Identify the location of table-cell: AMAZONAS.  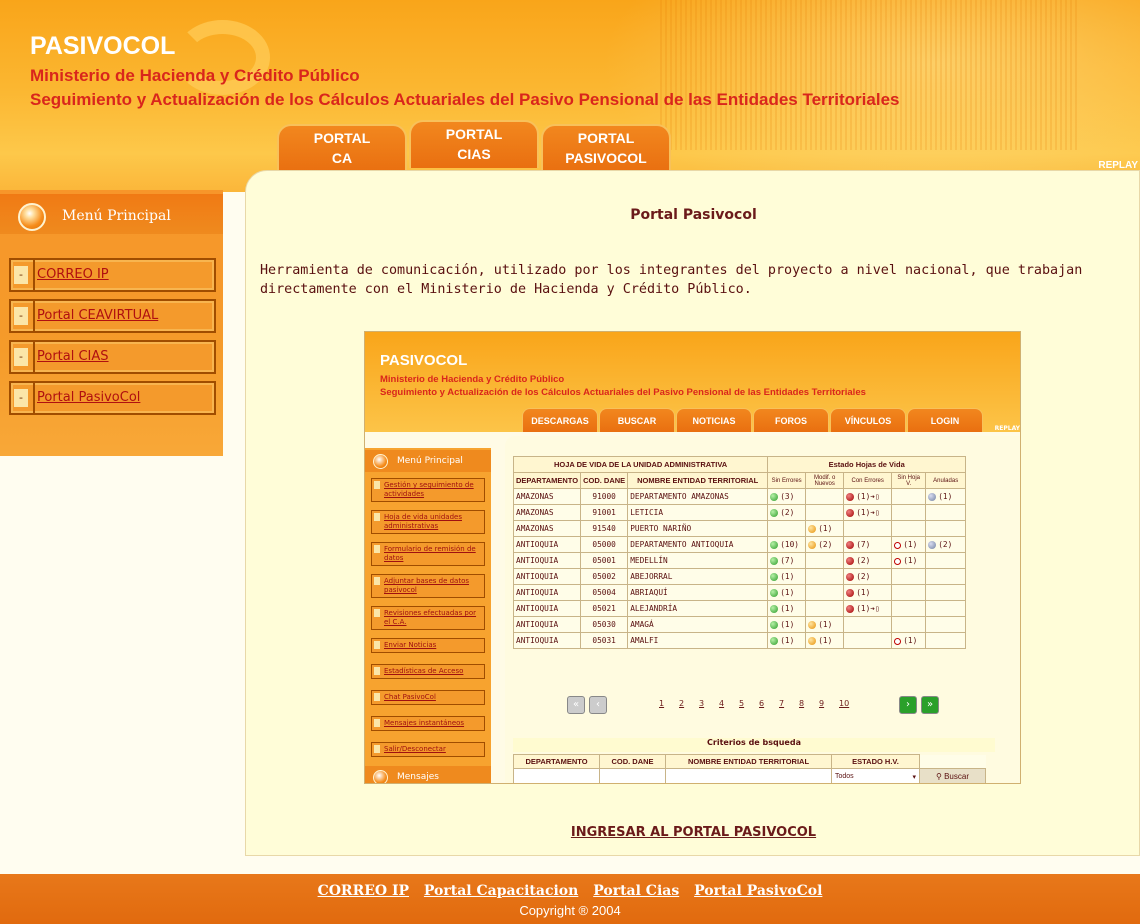
(547, 528).